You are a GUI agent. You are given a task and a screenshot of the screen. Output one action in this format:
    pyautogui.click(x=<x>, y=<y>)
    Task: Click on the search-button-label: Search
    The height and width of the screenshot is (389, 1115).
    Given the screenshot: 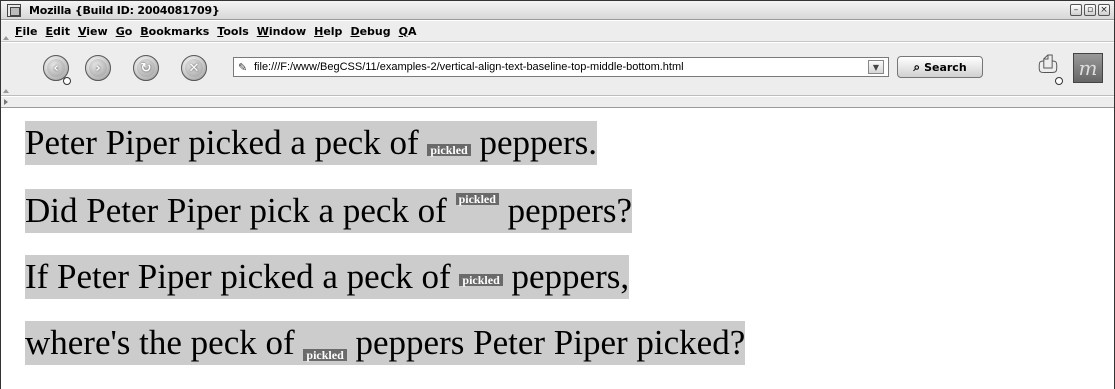 What is the action you would take?
    pyautogui.click(x=945, y=67)
    